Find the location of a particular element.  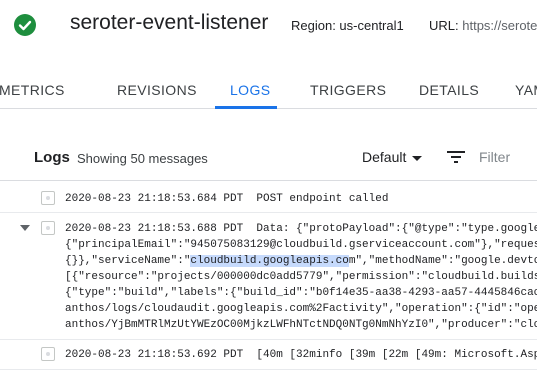

service-url: URL: https://seroter- is located at coordinates (483, 25).